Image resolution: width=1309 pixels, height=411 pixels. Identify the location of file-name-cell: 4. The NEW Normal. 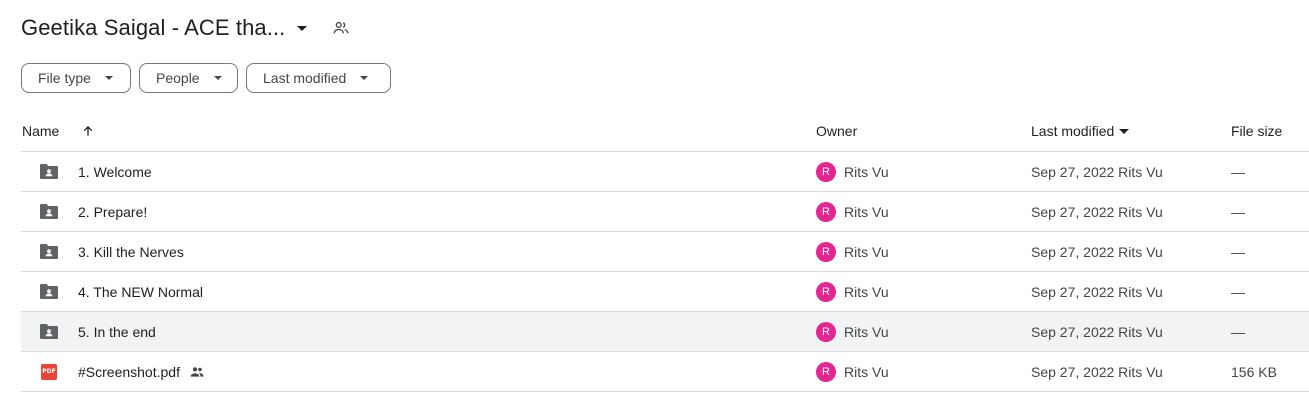
(140, 291).